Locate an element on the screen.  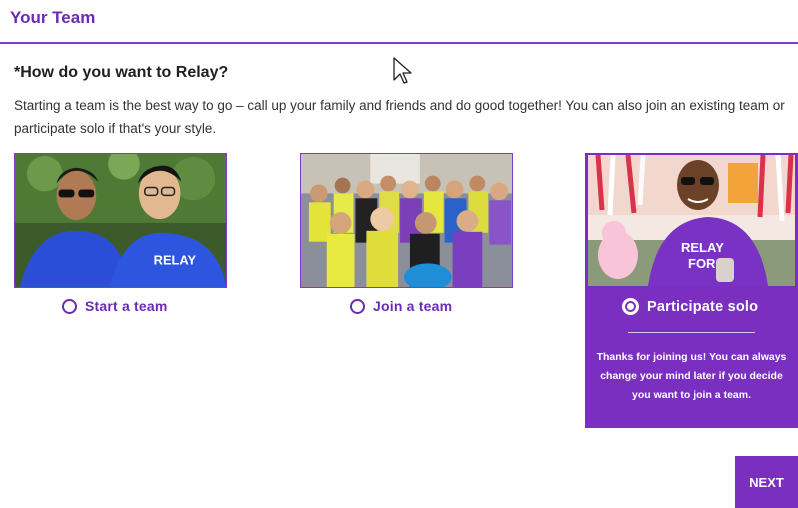
solo-shirt-text-2: FOR is located at coordinates (702, 263).